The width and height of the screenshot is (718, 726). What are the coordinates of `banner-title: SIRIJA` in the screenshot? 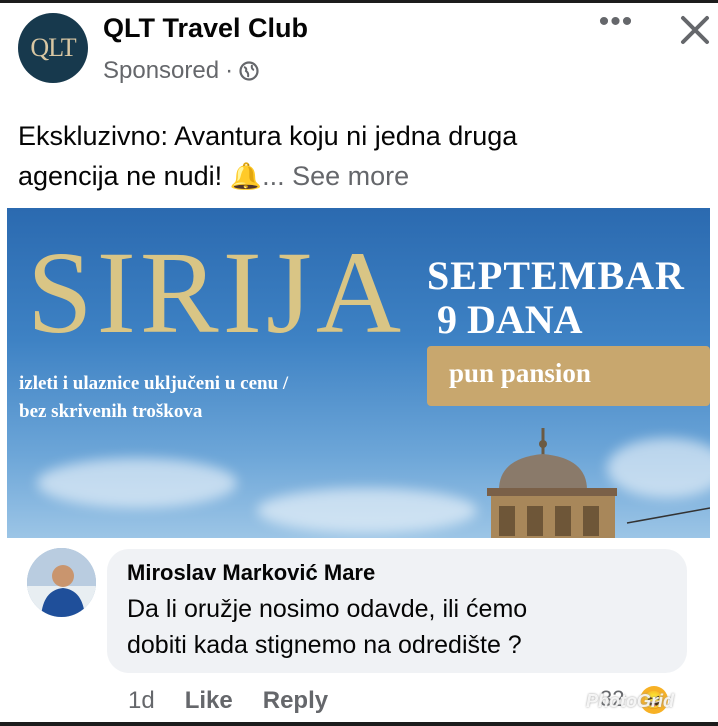 It's located at (216, 292).